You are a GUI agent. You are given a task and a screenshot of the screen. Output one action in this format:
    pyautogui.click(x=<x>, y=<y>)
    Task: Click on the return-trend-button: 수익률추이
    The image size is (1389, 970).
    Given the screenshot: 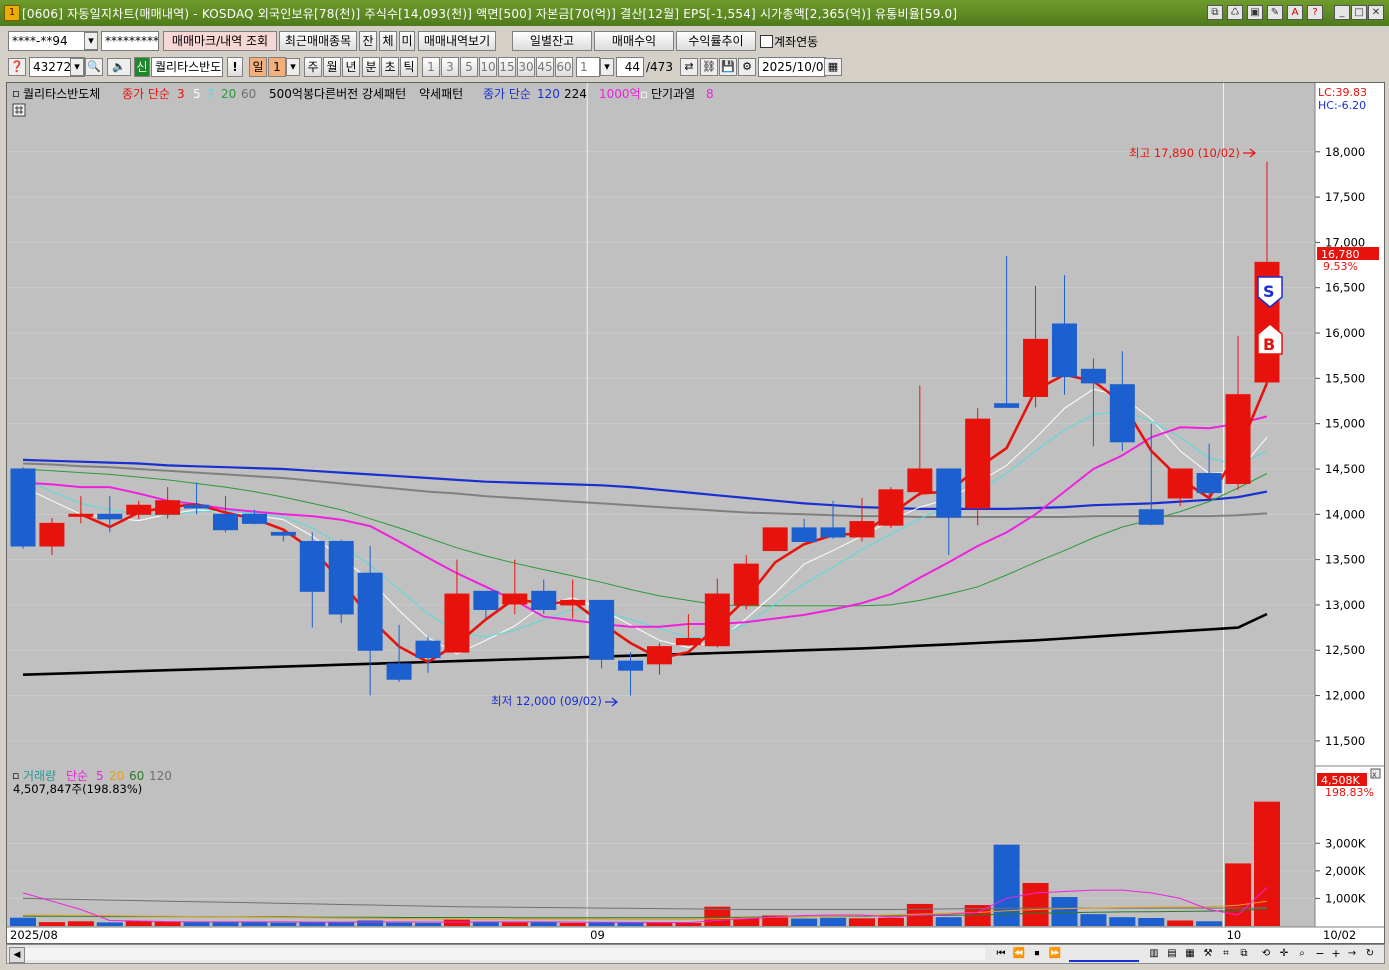 What is the action you would take?
    pyautogui.click(x=716, y=41)
    